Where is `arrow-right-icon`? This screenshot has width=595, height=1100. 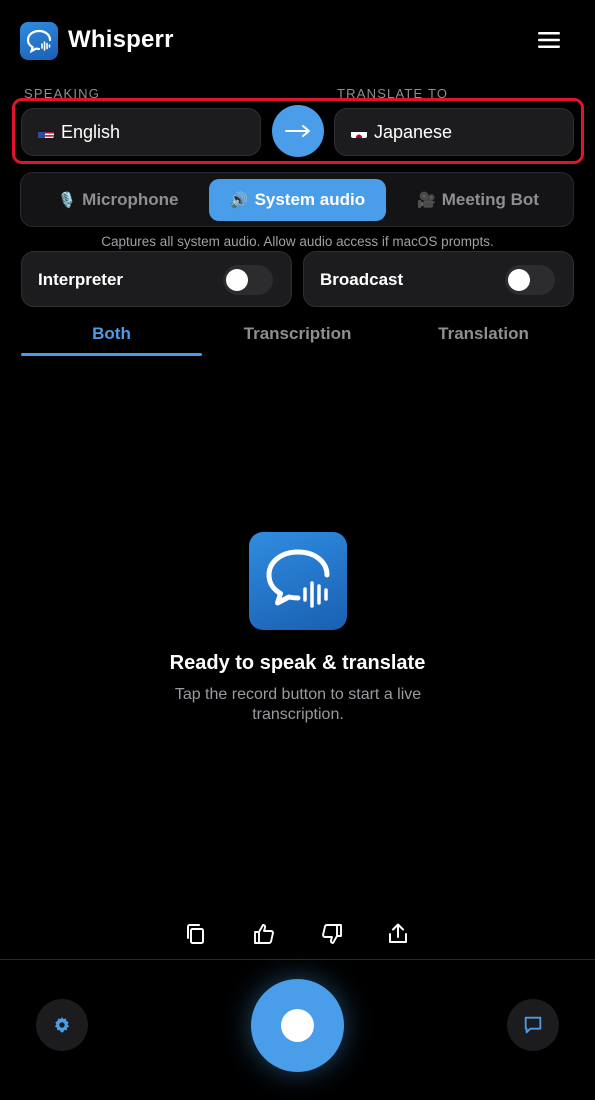 arrow-right-icon is located at coordinates (297, 131).